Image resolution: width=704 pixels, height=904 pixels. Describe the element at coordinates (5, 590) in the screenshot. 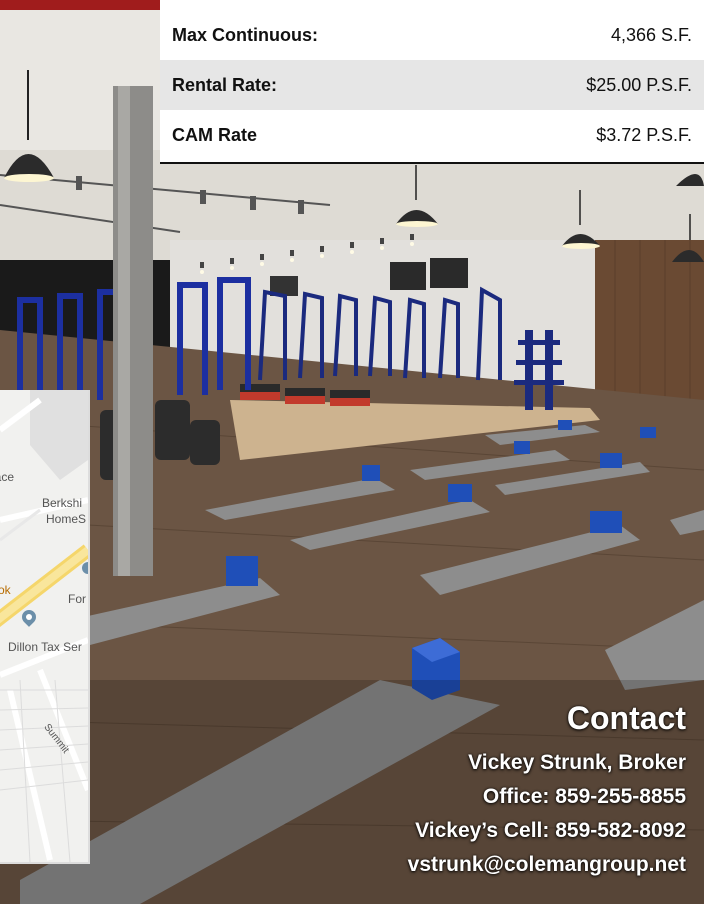

I see `map-label-ok: ok` at that location.